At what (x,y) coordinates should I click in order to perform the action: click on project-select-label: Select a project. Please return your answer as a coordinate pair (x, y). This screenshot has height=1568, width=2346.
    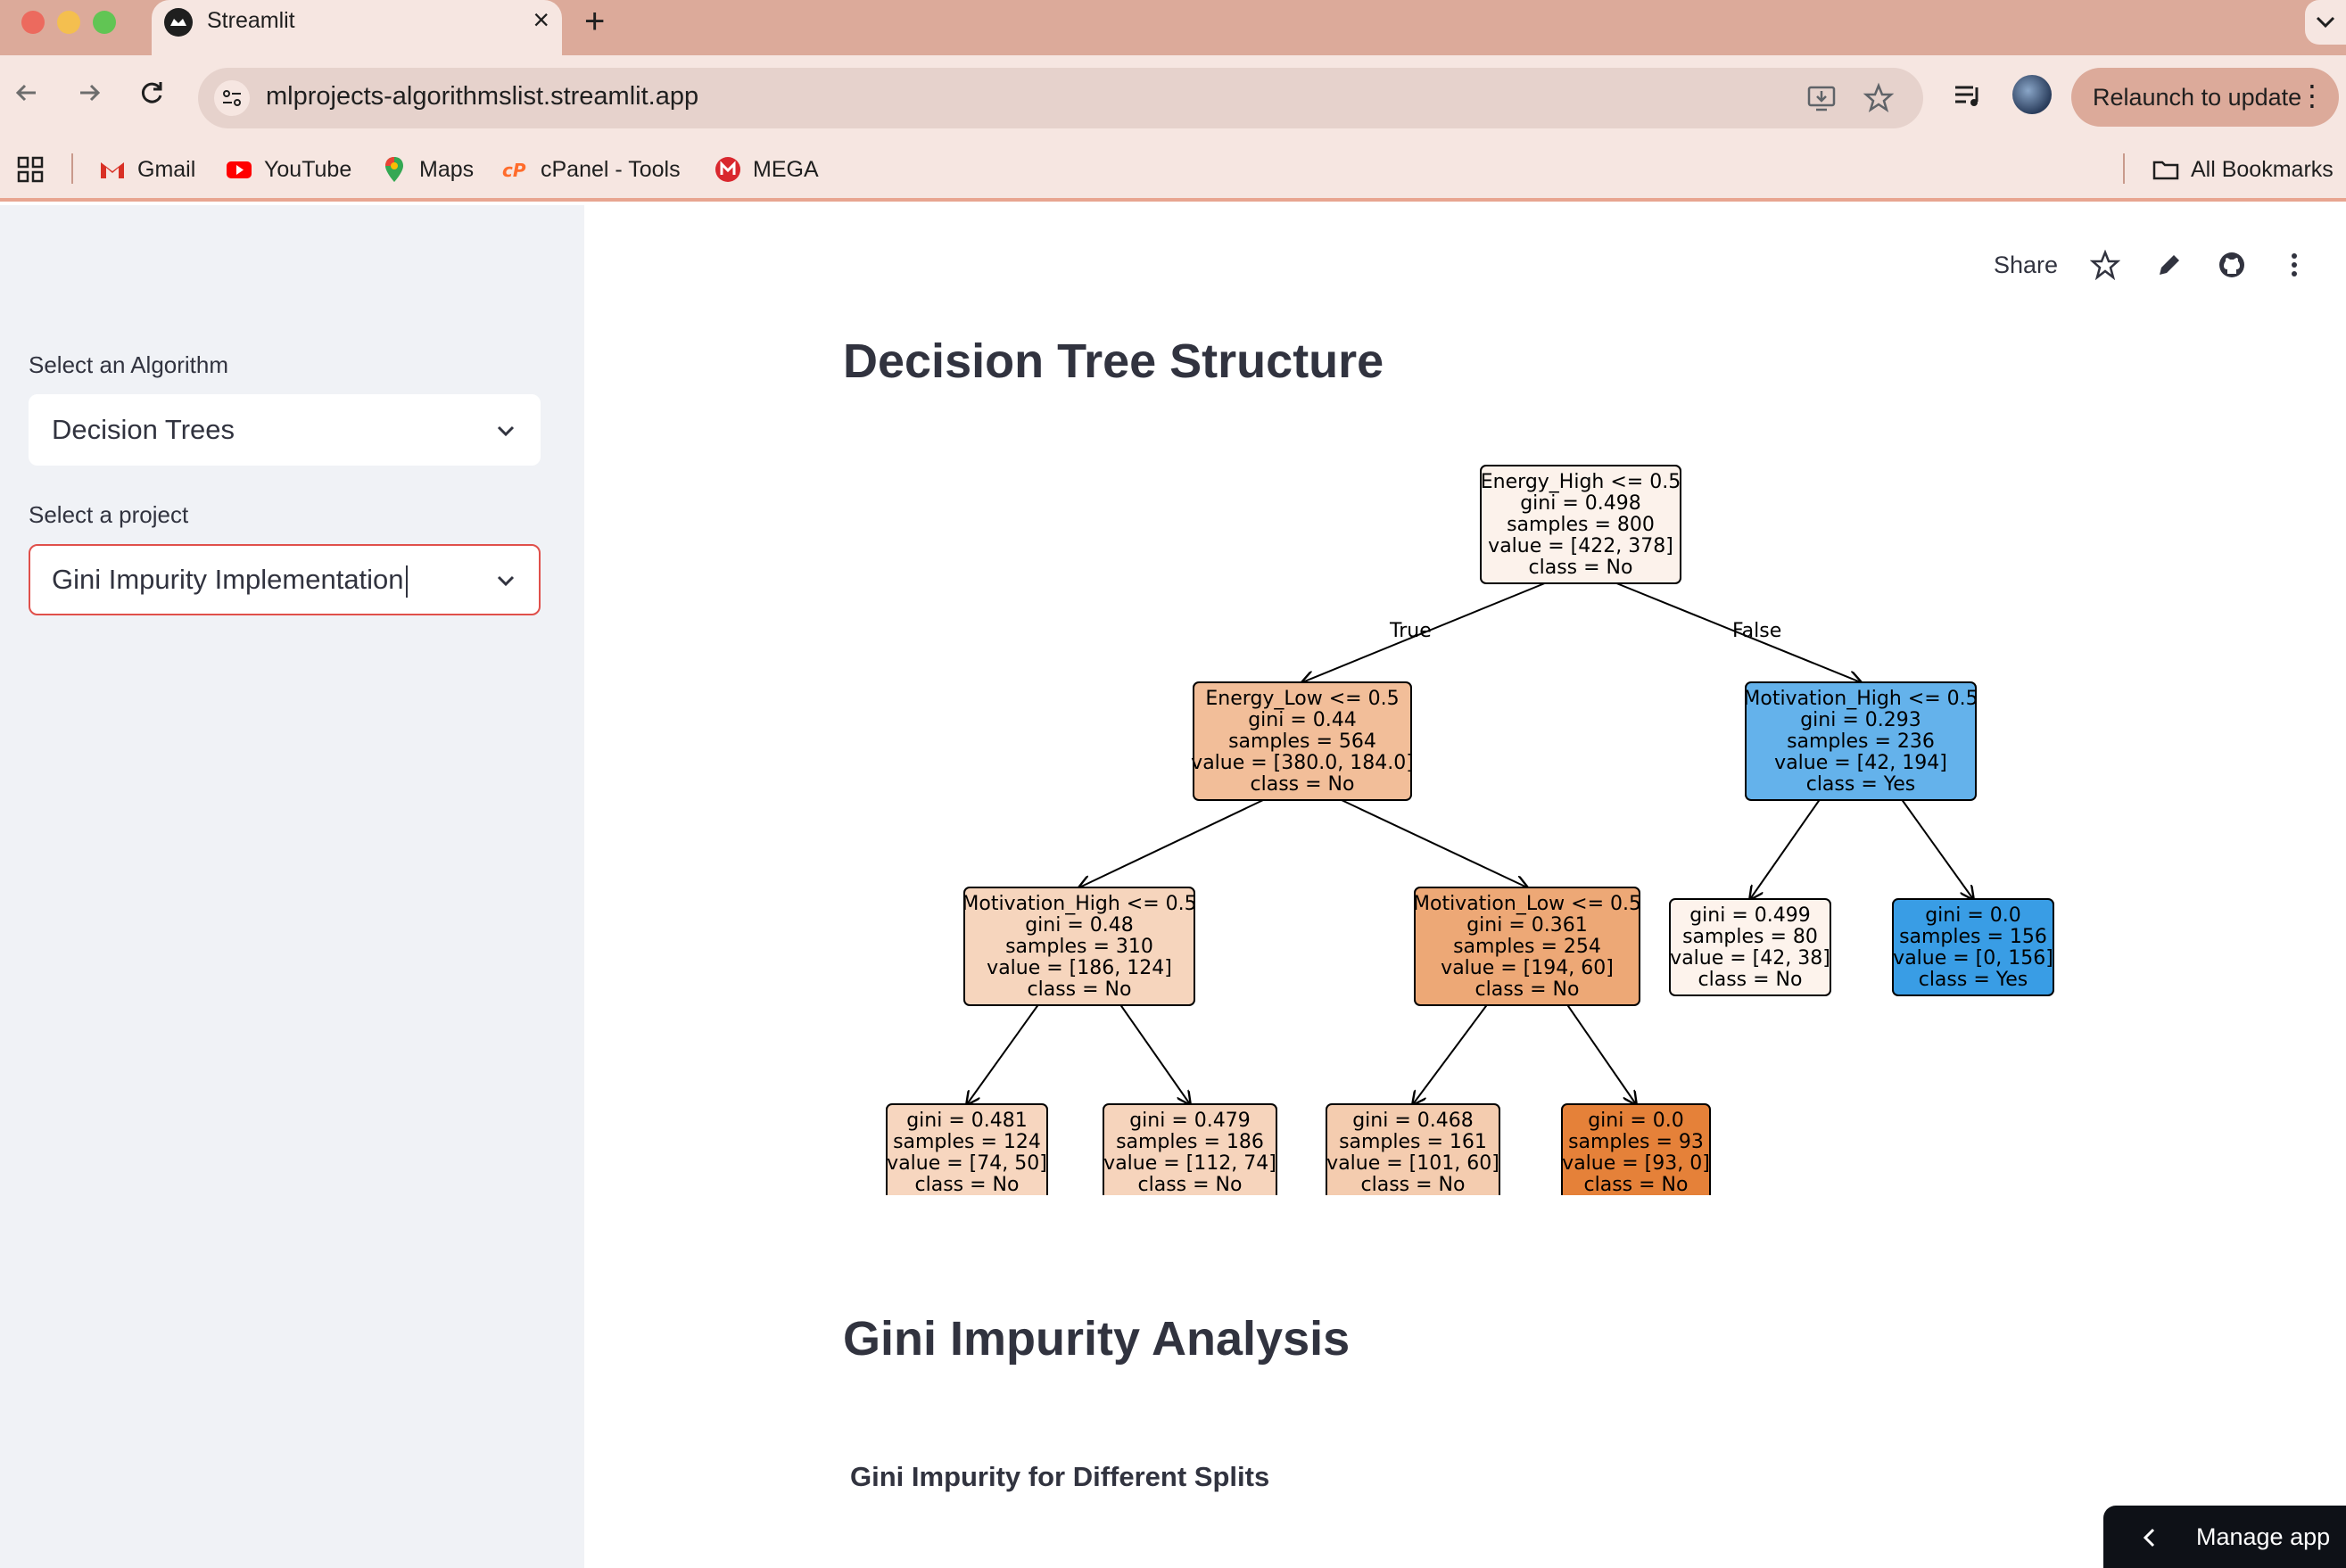
    Looking at the image, I should click on (109, 514).